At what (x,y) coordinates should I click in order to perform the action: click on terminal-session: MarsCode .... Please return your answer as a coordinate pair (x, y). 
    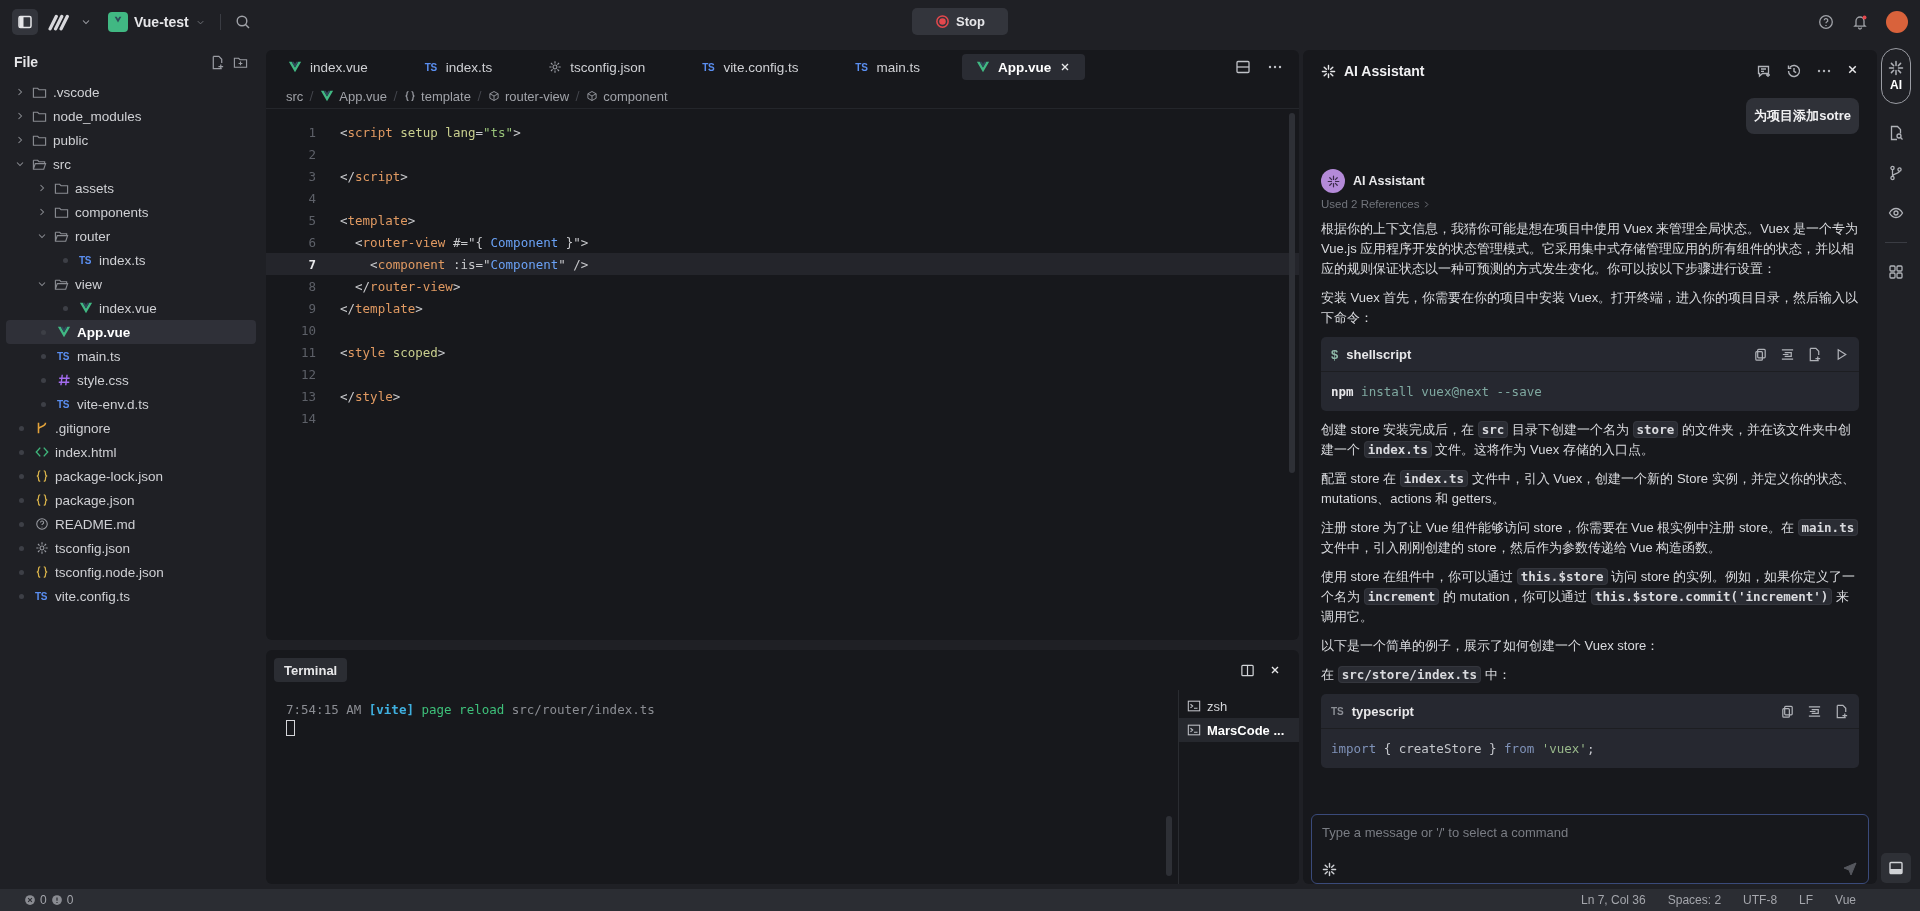
    Looking at the image, I should click on (1239, 730).